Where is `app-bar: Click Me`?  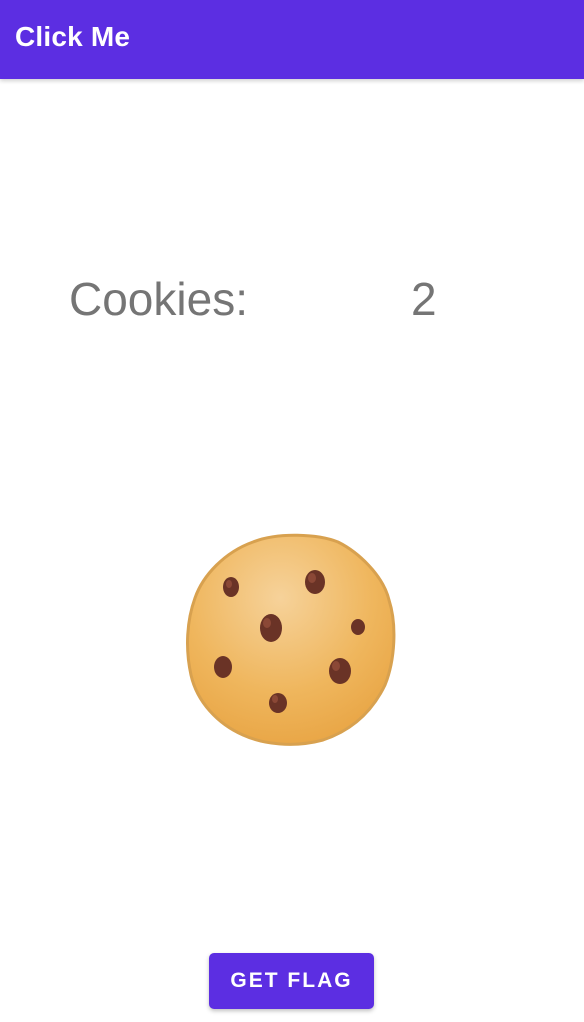
app-bar: Click Me is located at coordinates (292, 39).